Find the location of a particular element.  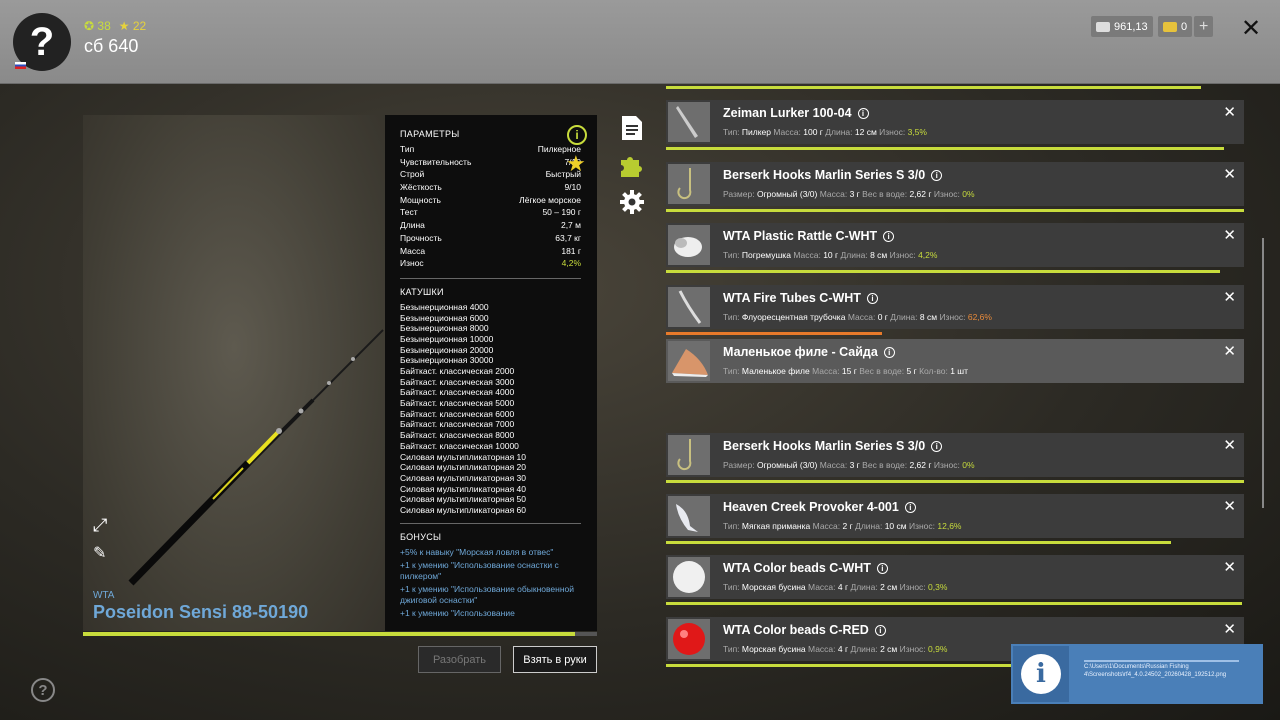

money-counter: 961,13 is located at coordinates (1122, 26).